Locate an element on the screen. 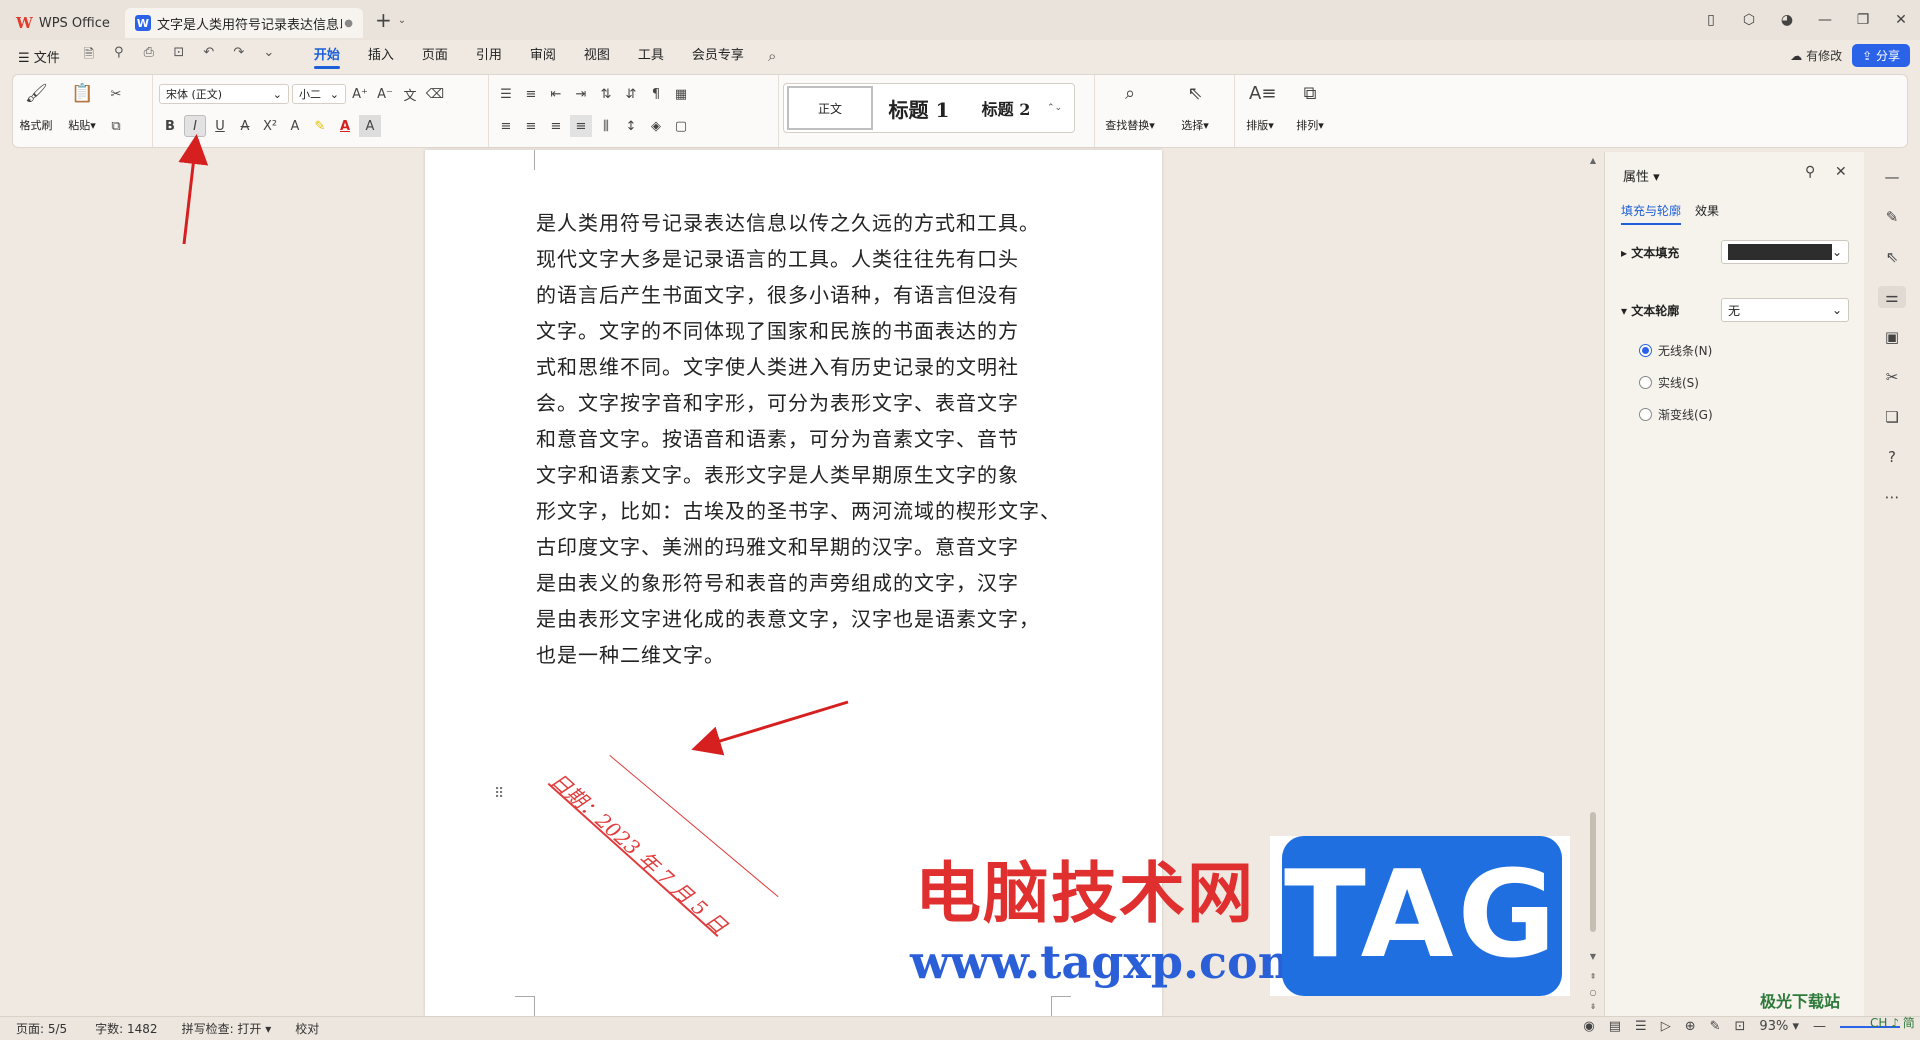 This screenshot has height=1040, width=1920. scroll-down-icon: ▼ is located at coordinates (1593, 956).